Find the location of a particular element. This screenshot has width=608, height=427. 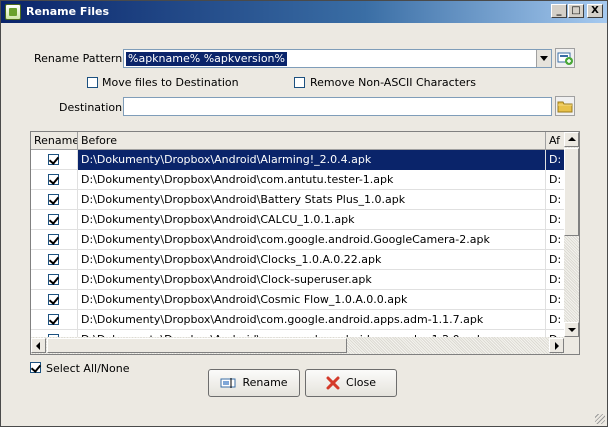

scrollbar-corner is located at coordinates (571, 345).